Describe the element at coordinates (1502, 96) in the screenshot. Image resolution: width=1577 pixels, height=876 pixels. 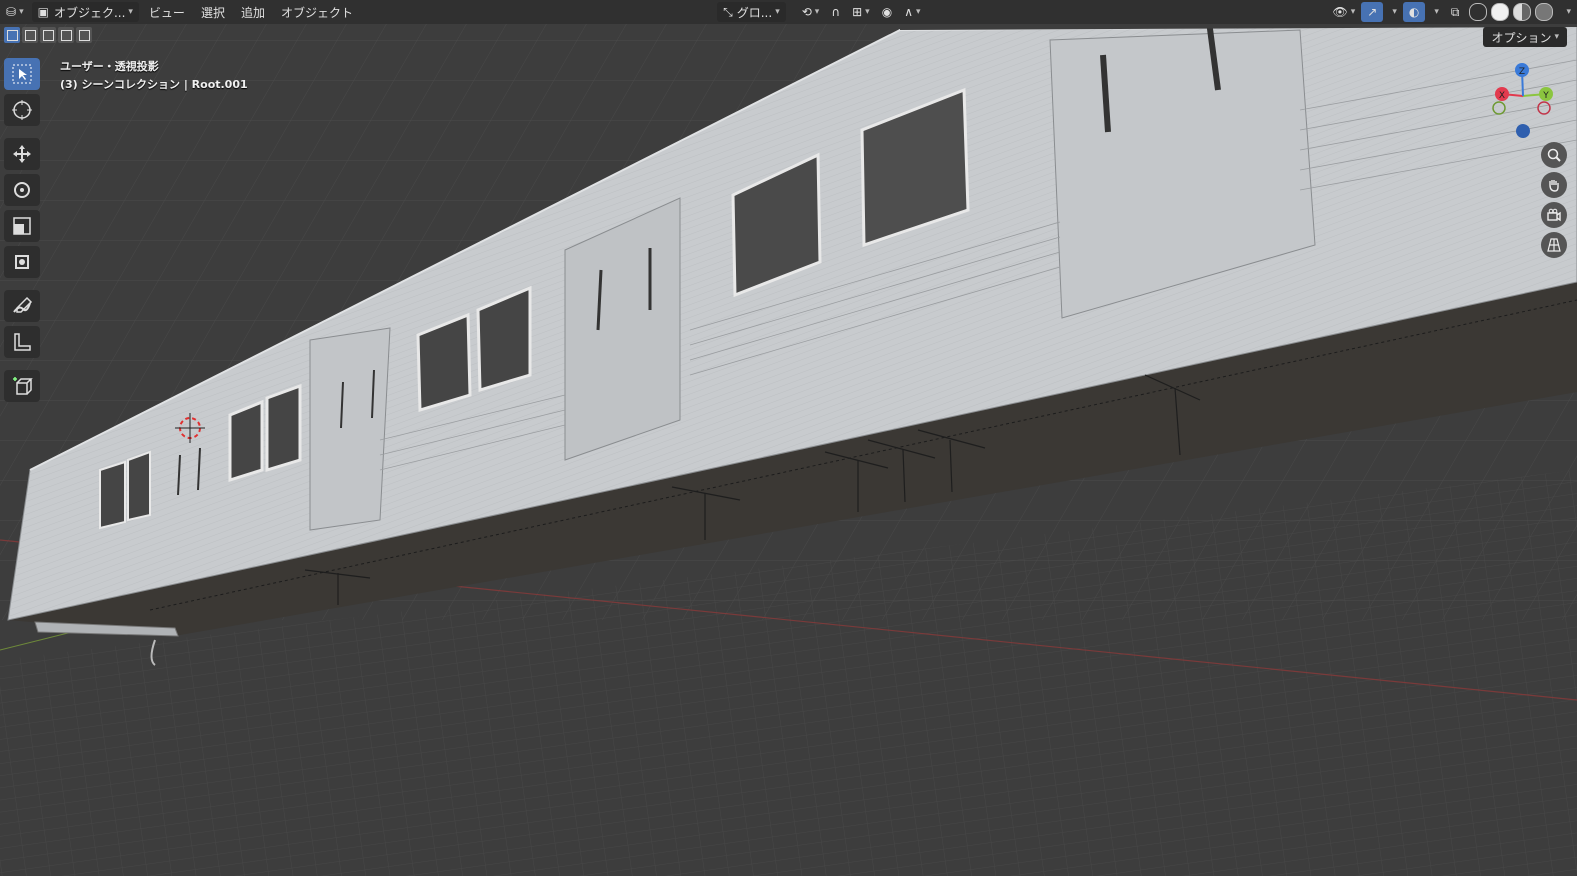
I see `x-axis-label: X` at that location.